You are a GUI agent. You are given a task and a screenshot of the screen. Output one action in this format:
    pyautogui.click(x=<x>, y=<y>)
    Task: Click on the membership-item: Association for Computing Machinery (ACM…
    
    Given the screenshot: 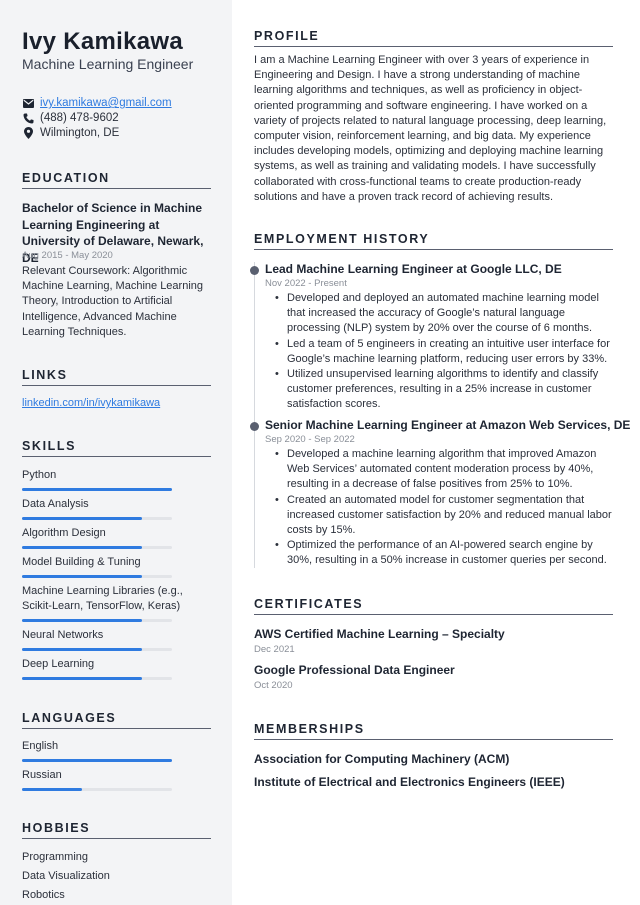 What is the action you would take?
    pyautogui.click(x=382, y=759)
    